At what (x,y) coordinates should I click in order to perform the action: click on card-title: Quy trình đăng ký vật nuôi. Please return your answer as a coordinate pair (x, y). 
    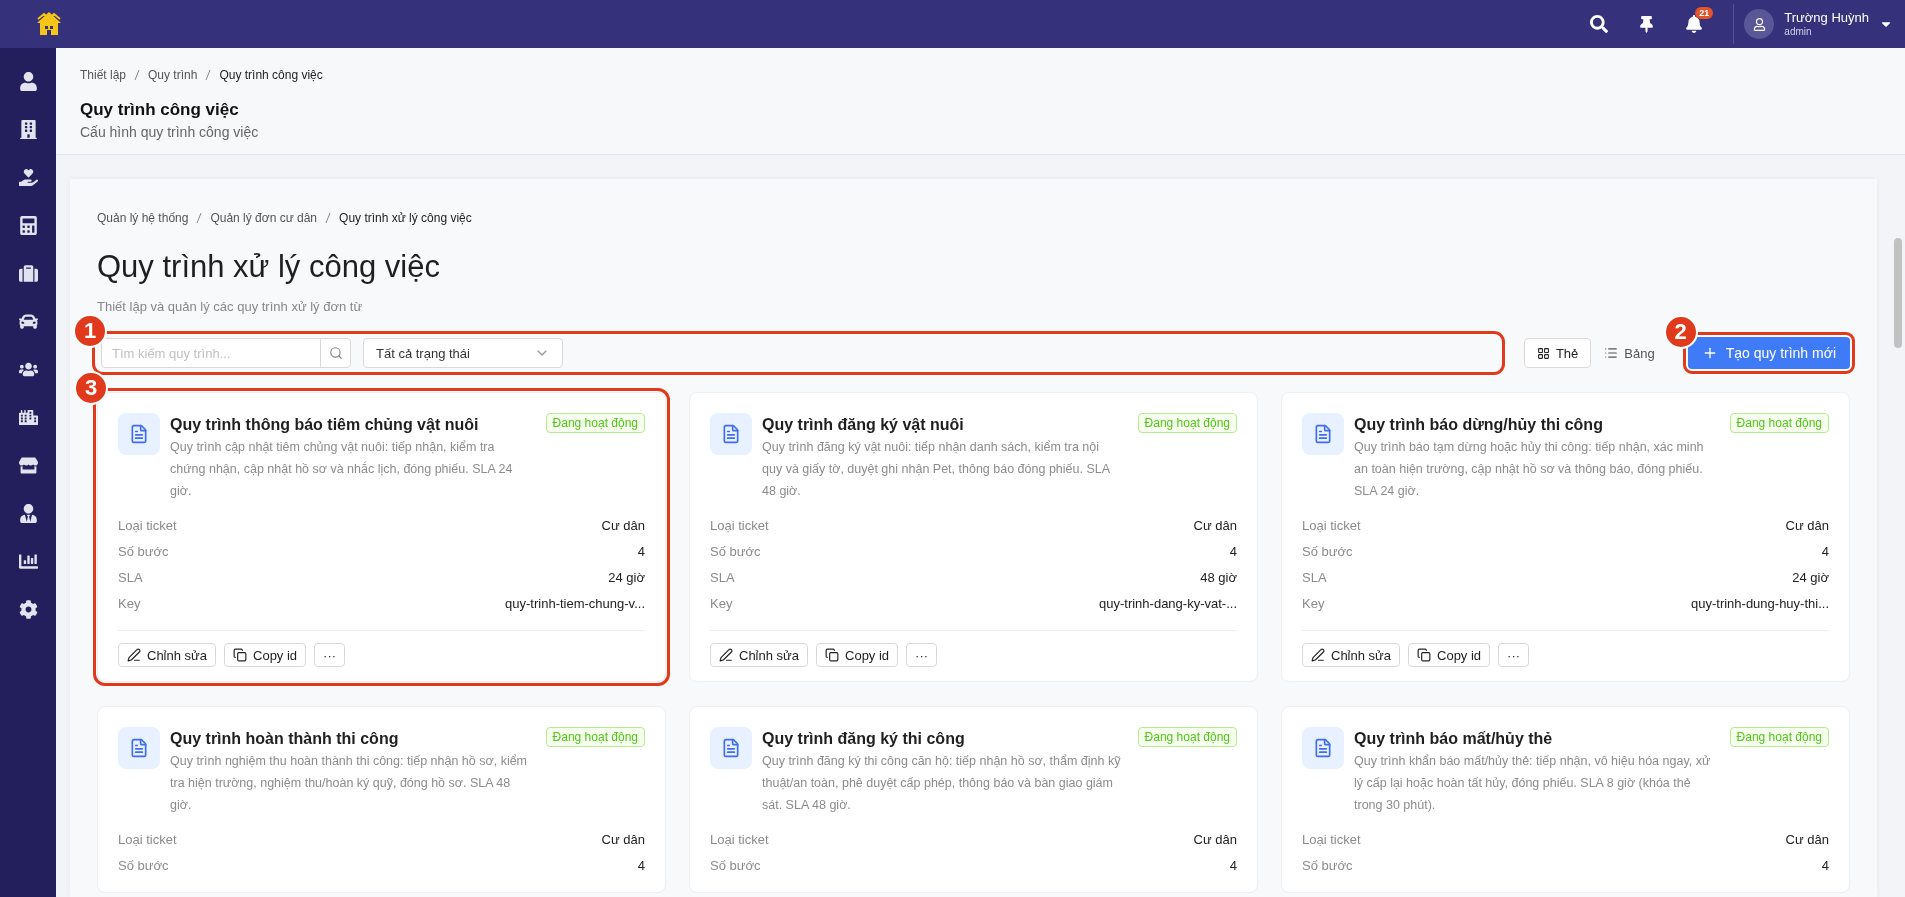
    Looking at the image, I should click on (863, 425).